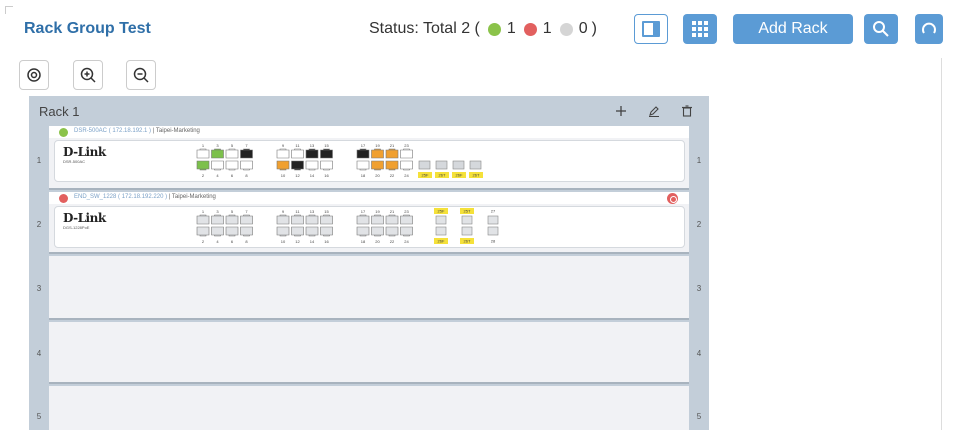 This screenshot has height=430, width=955. What do you see at coordinates (232, 175) in the screenshot?
I see `port-label-bottom: 6` at bounding box center [232, 175].